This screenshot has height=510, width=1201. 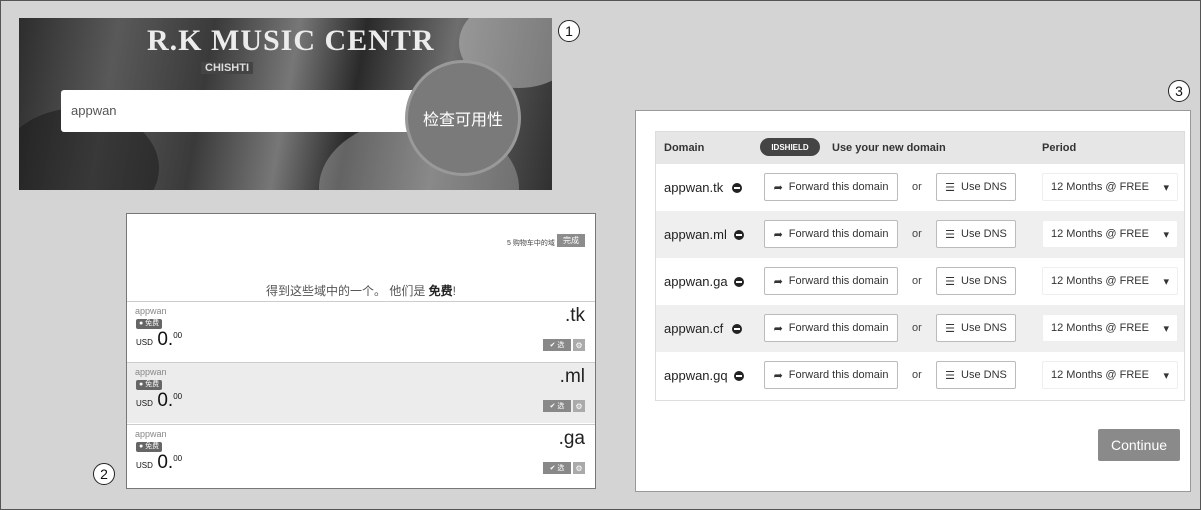 I want to click on search-input-value: appwan, so click(x=94, y=110).